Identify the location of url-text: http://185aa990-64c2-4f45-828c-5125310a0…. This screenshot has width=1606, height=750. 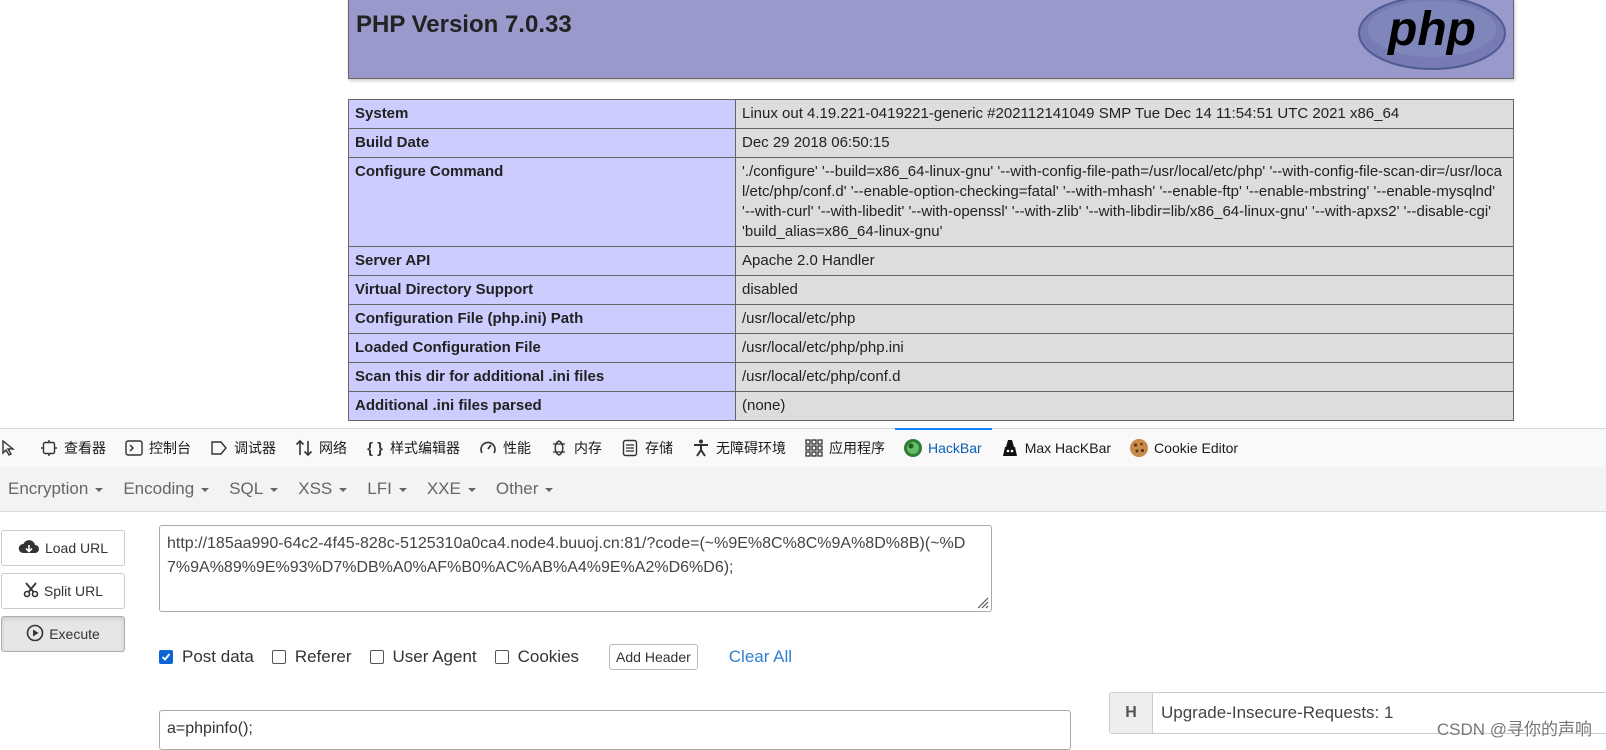
(566, 555).